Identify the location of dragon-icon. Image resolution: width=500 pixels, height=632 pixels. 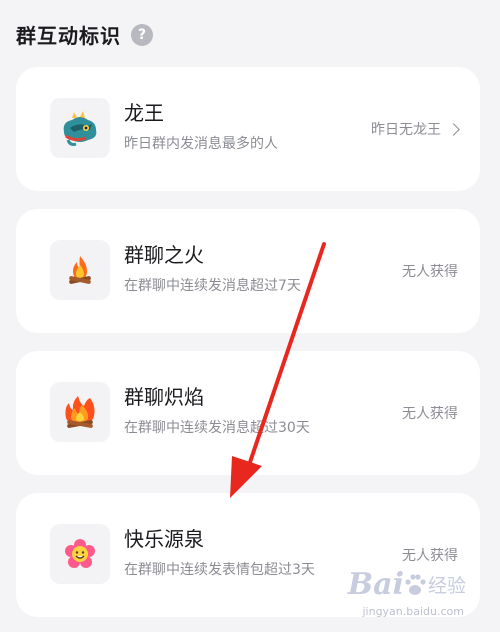
(80, 128).